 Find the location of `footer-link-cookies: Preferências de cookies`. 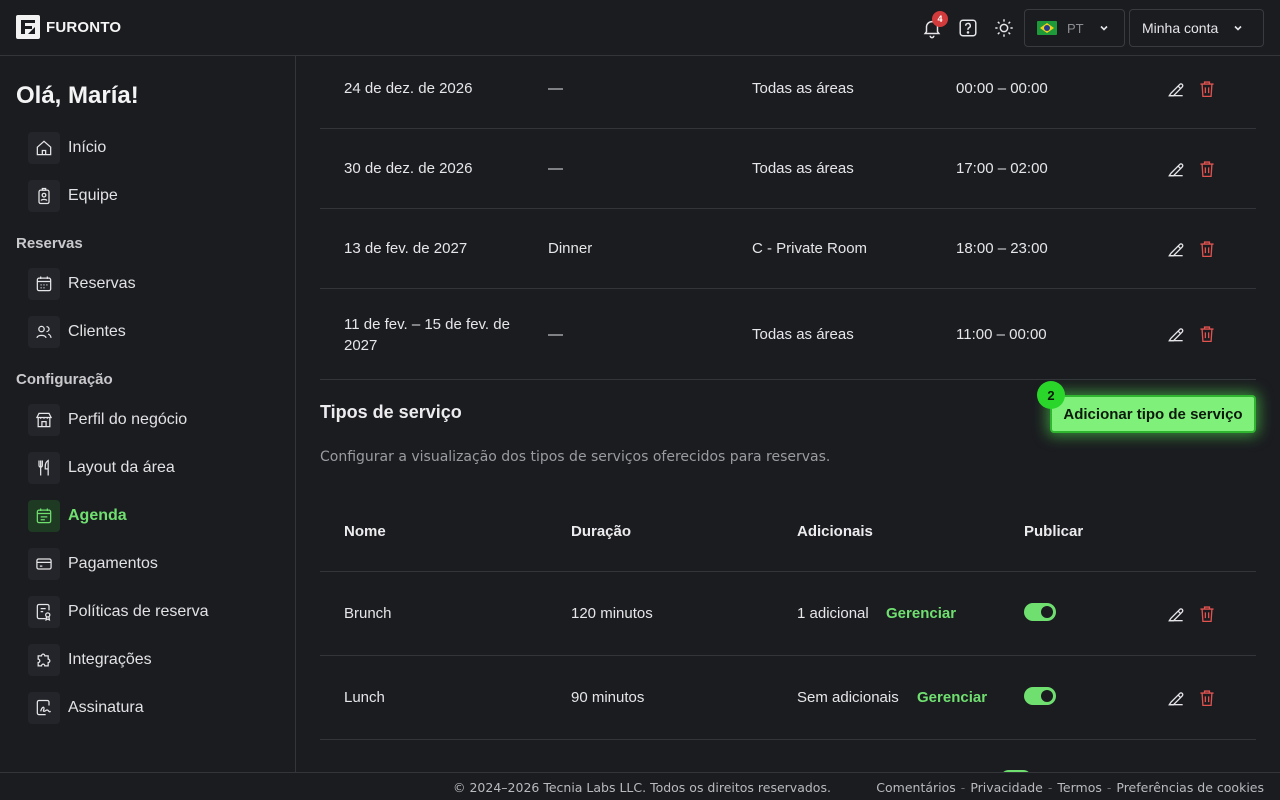

footer-link-cookies: Preferências de cookies is located at coordinates (1190, 787).